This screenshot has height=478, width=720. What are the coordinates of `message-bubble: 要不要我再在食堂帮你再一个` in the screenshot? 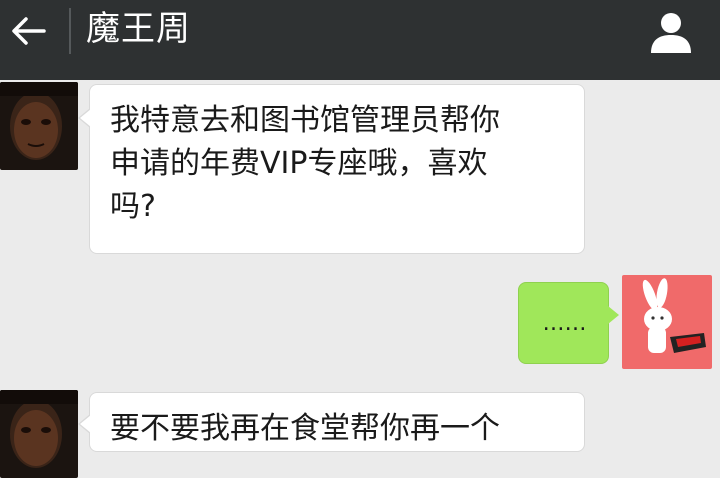 It's located at (337, 422).